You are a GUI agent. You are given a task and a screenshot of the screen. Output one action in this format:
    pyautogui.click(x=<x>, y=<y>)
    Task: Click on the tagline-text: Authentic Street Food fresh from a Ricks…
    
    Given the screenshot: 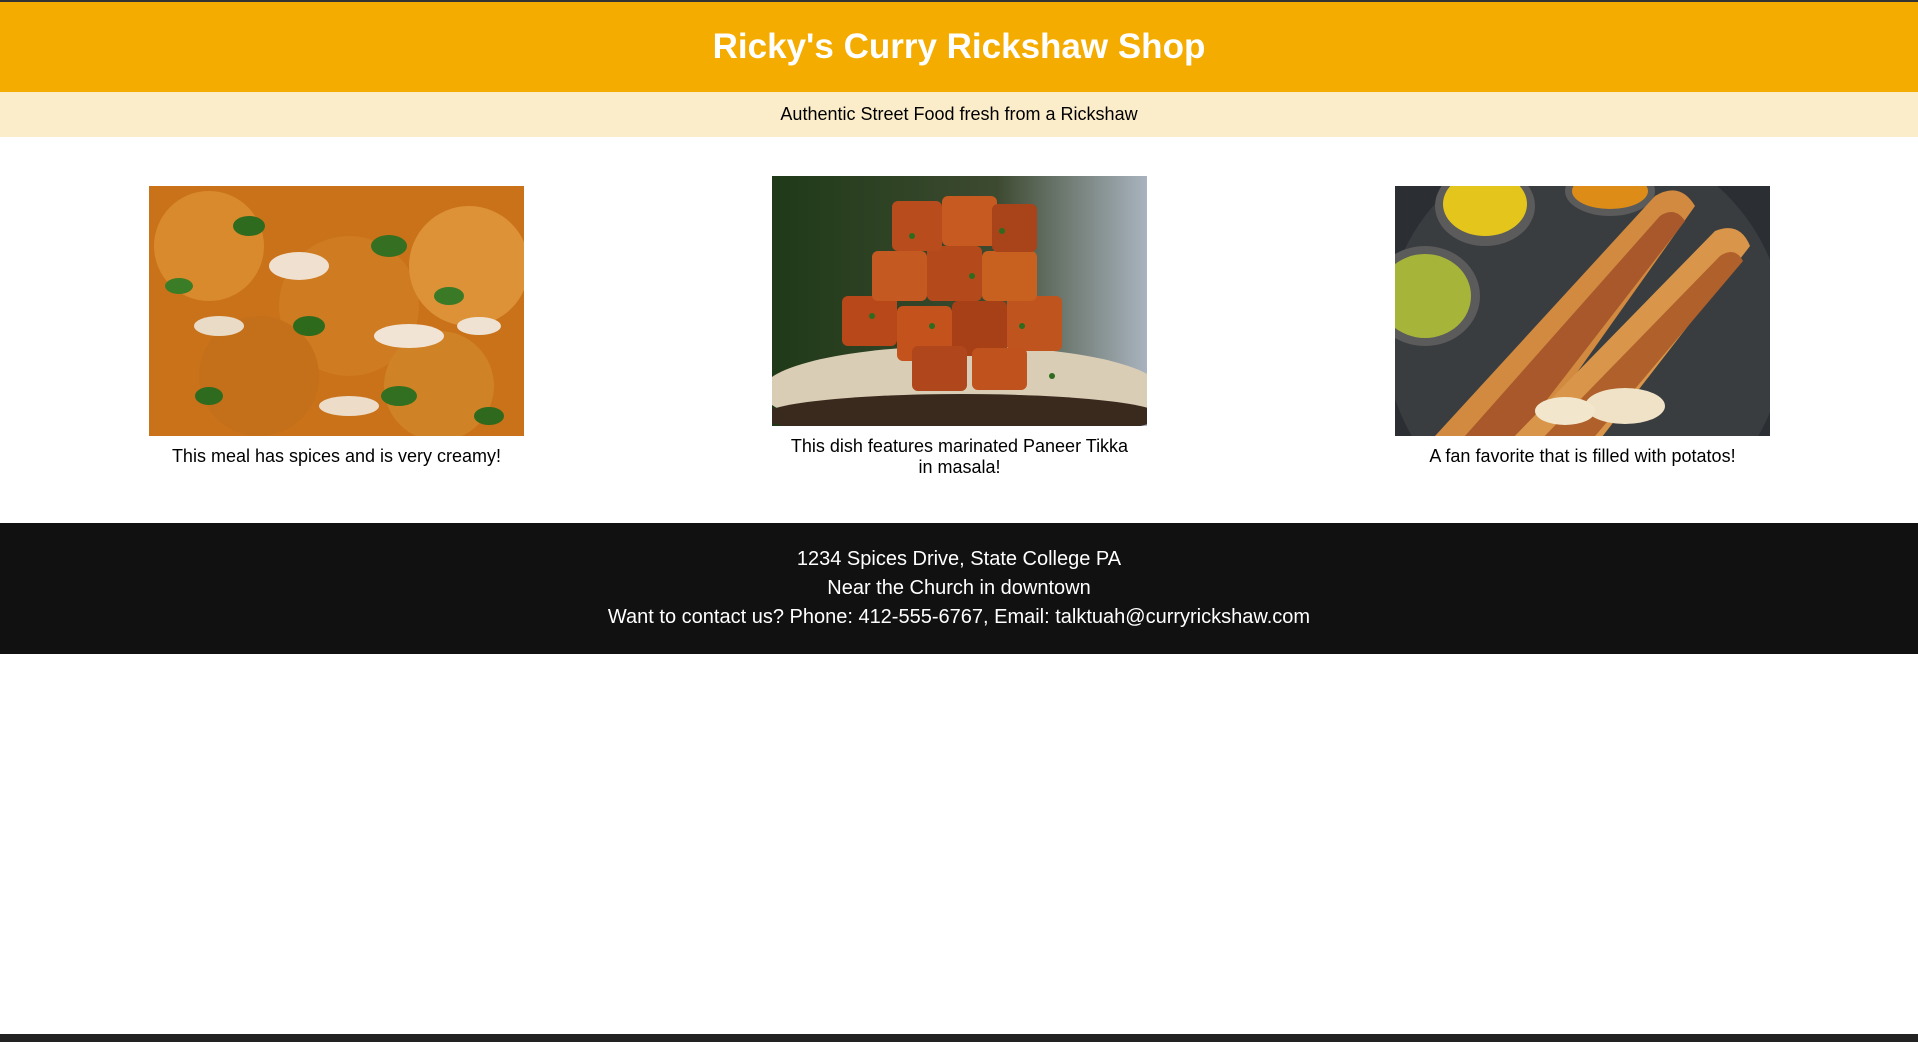 What is the action you would take?
    pyautogui.click(x=959, y=114)
    